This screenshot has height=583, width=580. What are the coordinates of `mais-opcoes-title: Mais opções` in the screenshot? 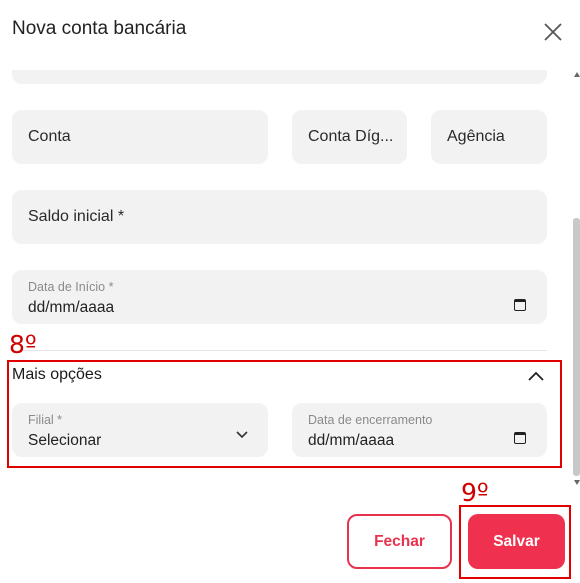 It's located at (57, 374).